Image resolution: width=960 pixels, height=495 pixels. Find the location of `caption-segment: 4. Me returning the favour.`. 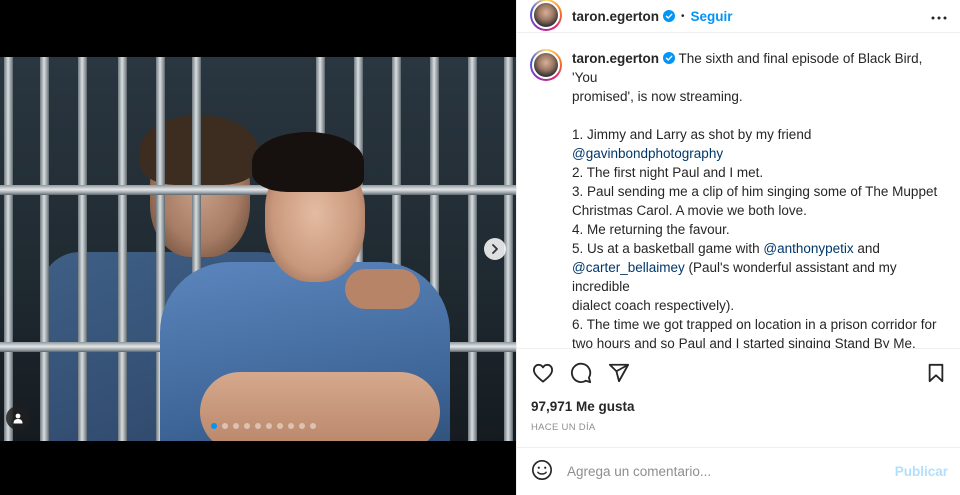

caption-segment: 4. Me returning the favour. is located at coordinates (651, 229).